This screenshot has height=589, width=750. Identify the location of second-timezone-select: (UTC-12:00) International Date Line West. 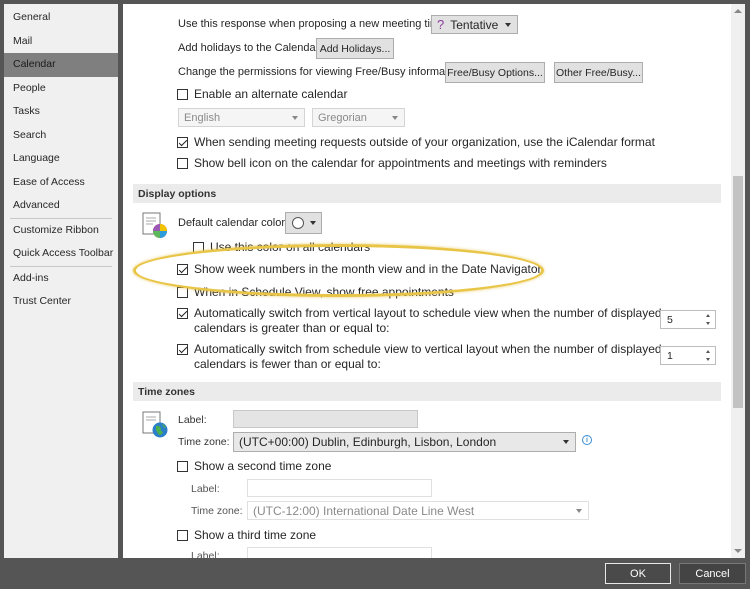
(418, 510).